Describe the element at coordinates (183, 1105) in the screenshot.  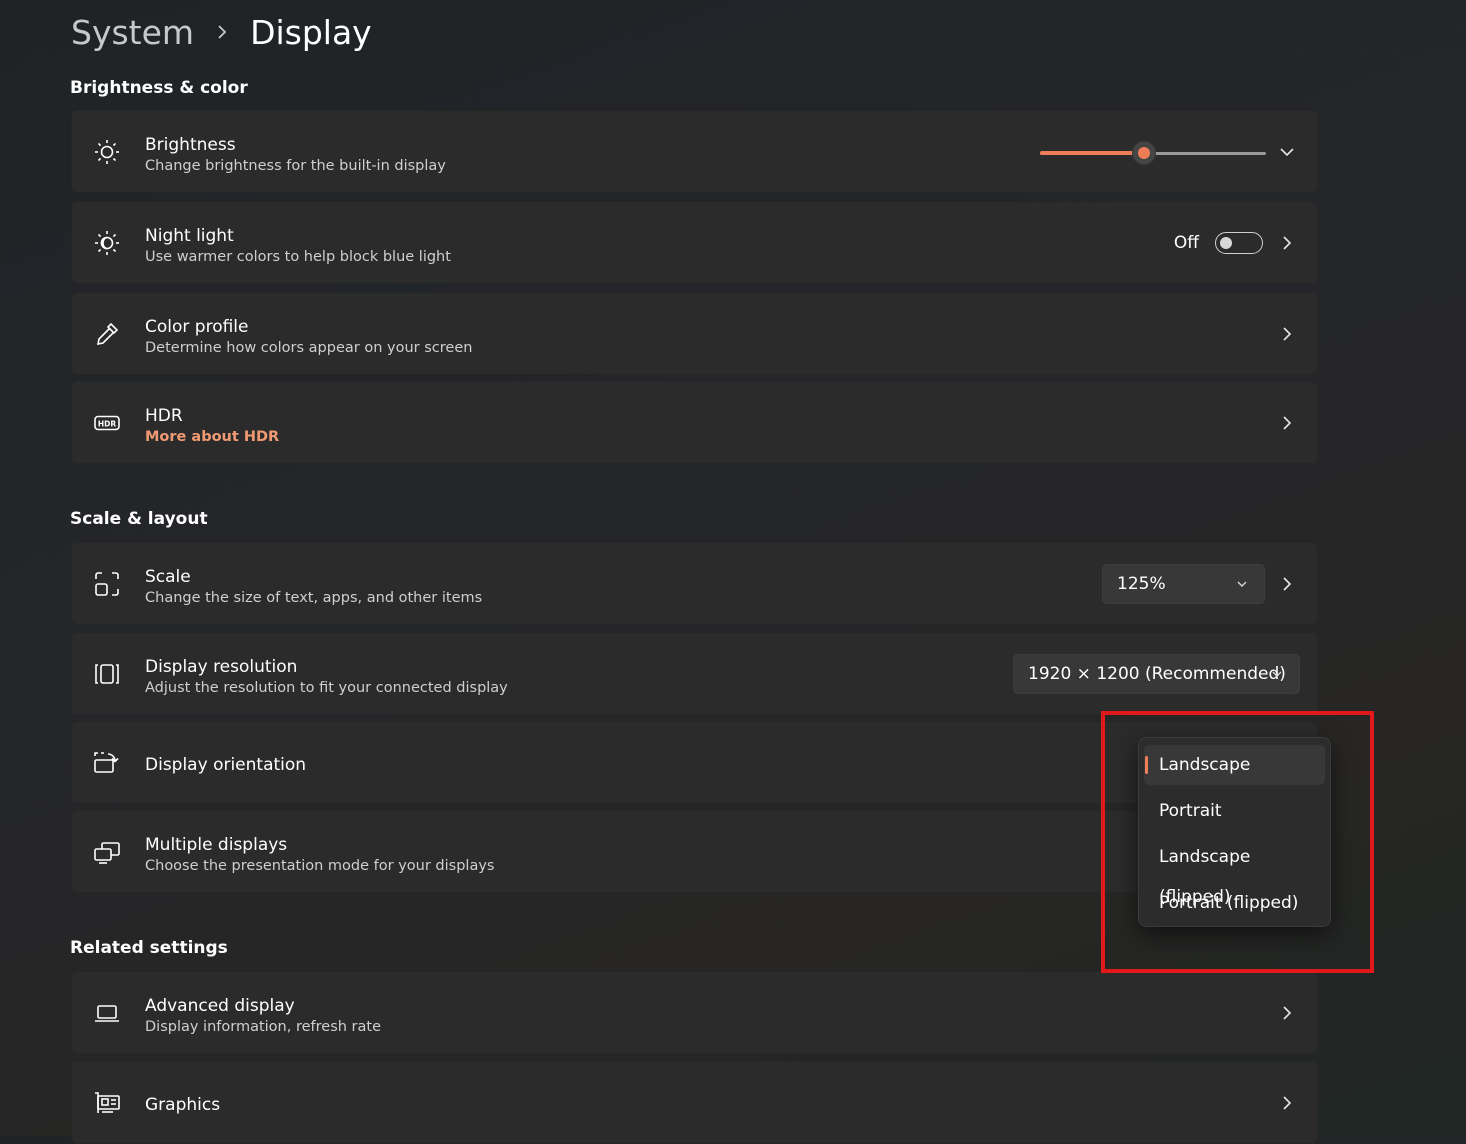
I see `graphics-title: Graphics` at that location.